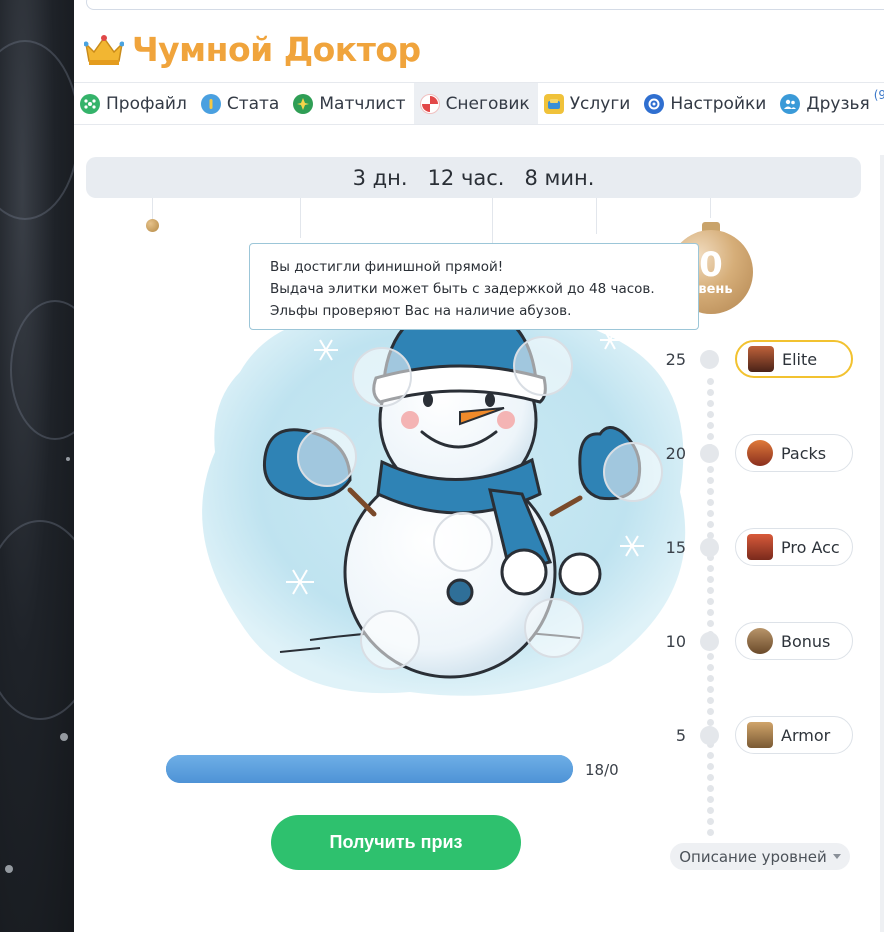 The height and width of the screenshot is (932, 884). I want to click on profile-name: Чумной Доктор, so click(276, 49).